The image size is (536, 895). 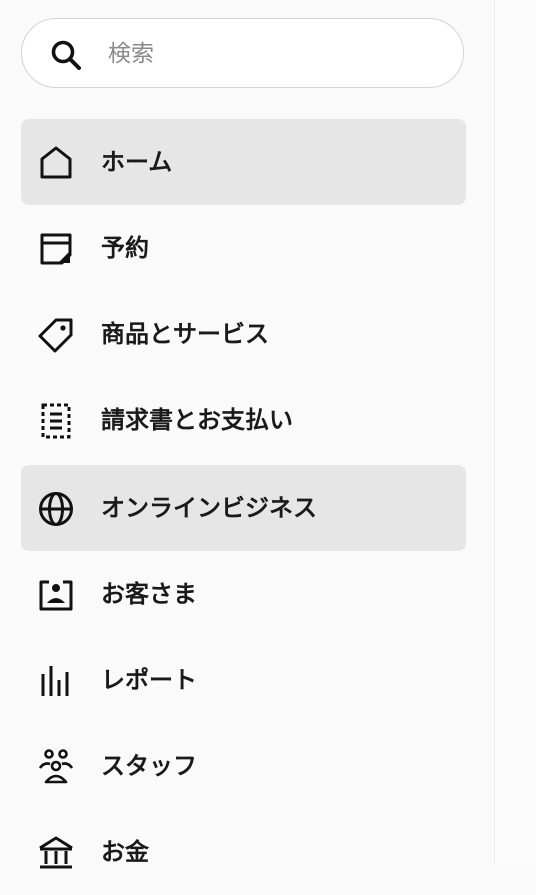 I want to click on search-input, so click(x=273, y=54).